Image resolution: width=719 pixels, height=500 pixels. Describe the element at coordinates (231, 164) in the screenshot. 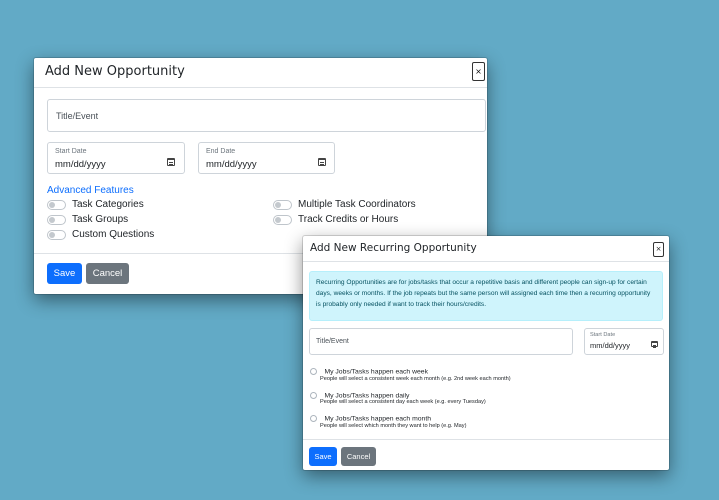

I see `end-date-value: mm/dd/yyyy` at that location.